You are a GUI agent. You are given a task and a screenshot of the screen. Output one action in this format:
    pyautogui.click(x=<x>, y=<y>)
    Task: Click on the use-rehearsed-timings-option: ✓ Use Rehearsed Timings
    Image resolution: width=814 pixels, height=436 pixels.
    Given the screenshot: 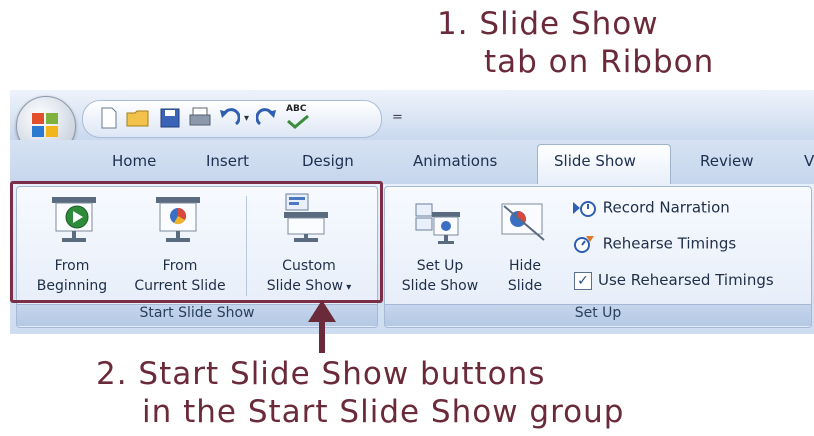 What is the action you would take?
    pyautogui.click(x=674, y=280)
    